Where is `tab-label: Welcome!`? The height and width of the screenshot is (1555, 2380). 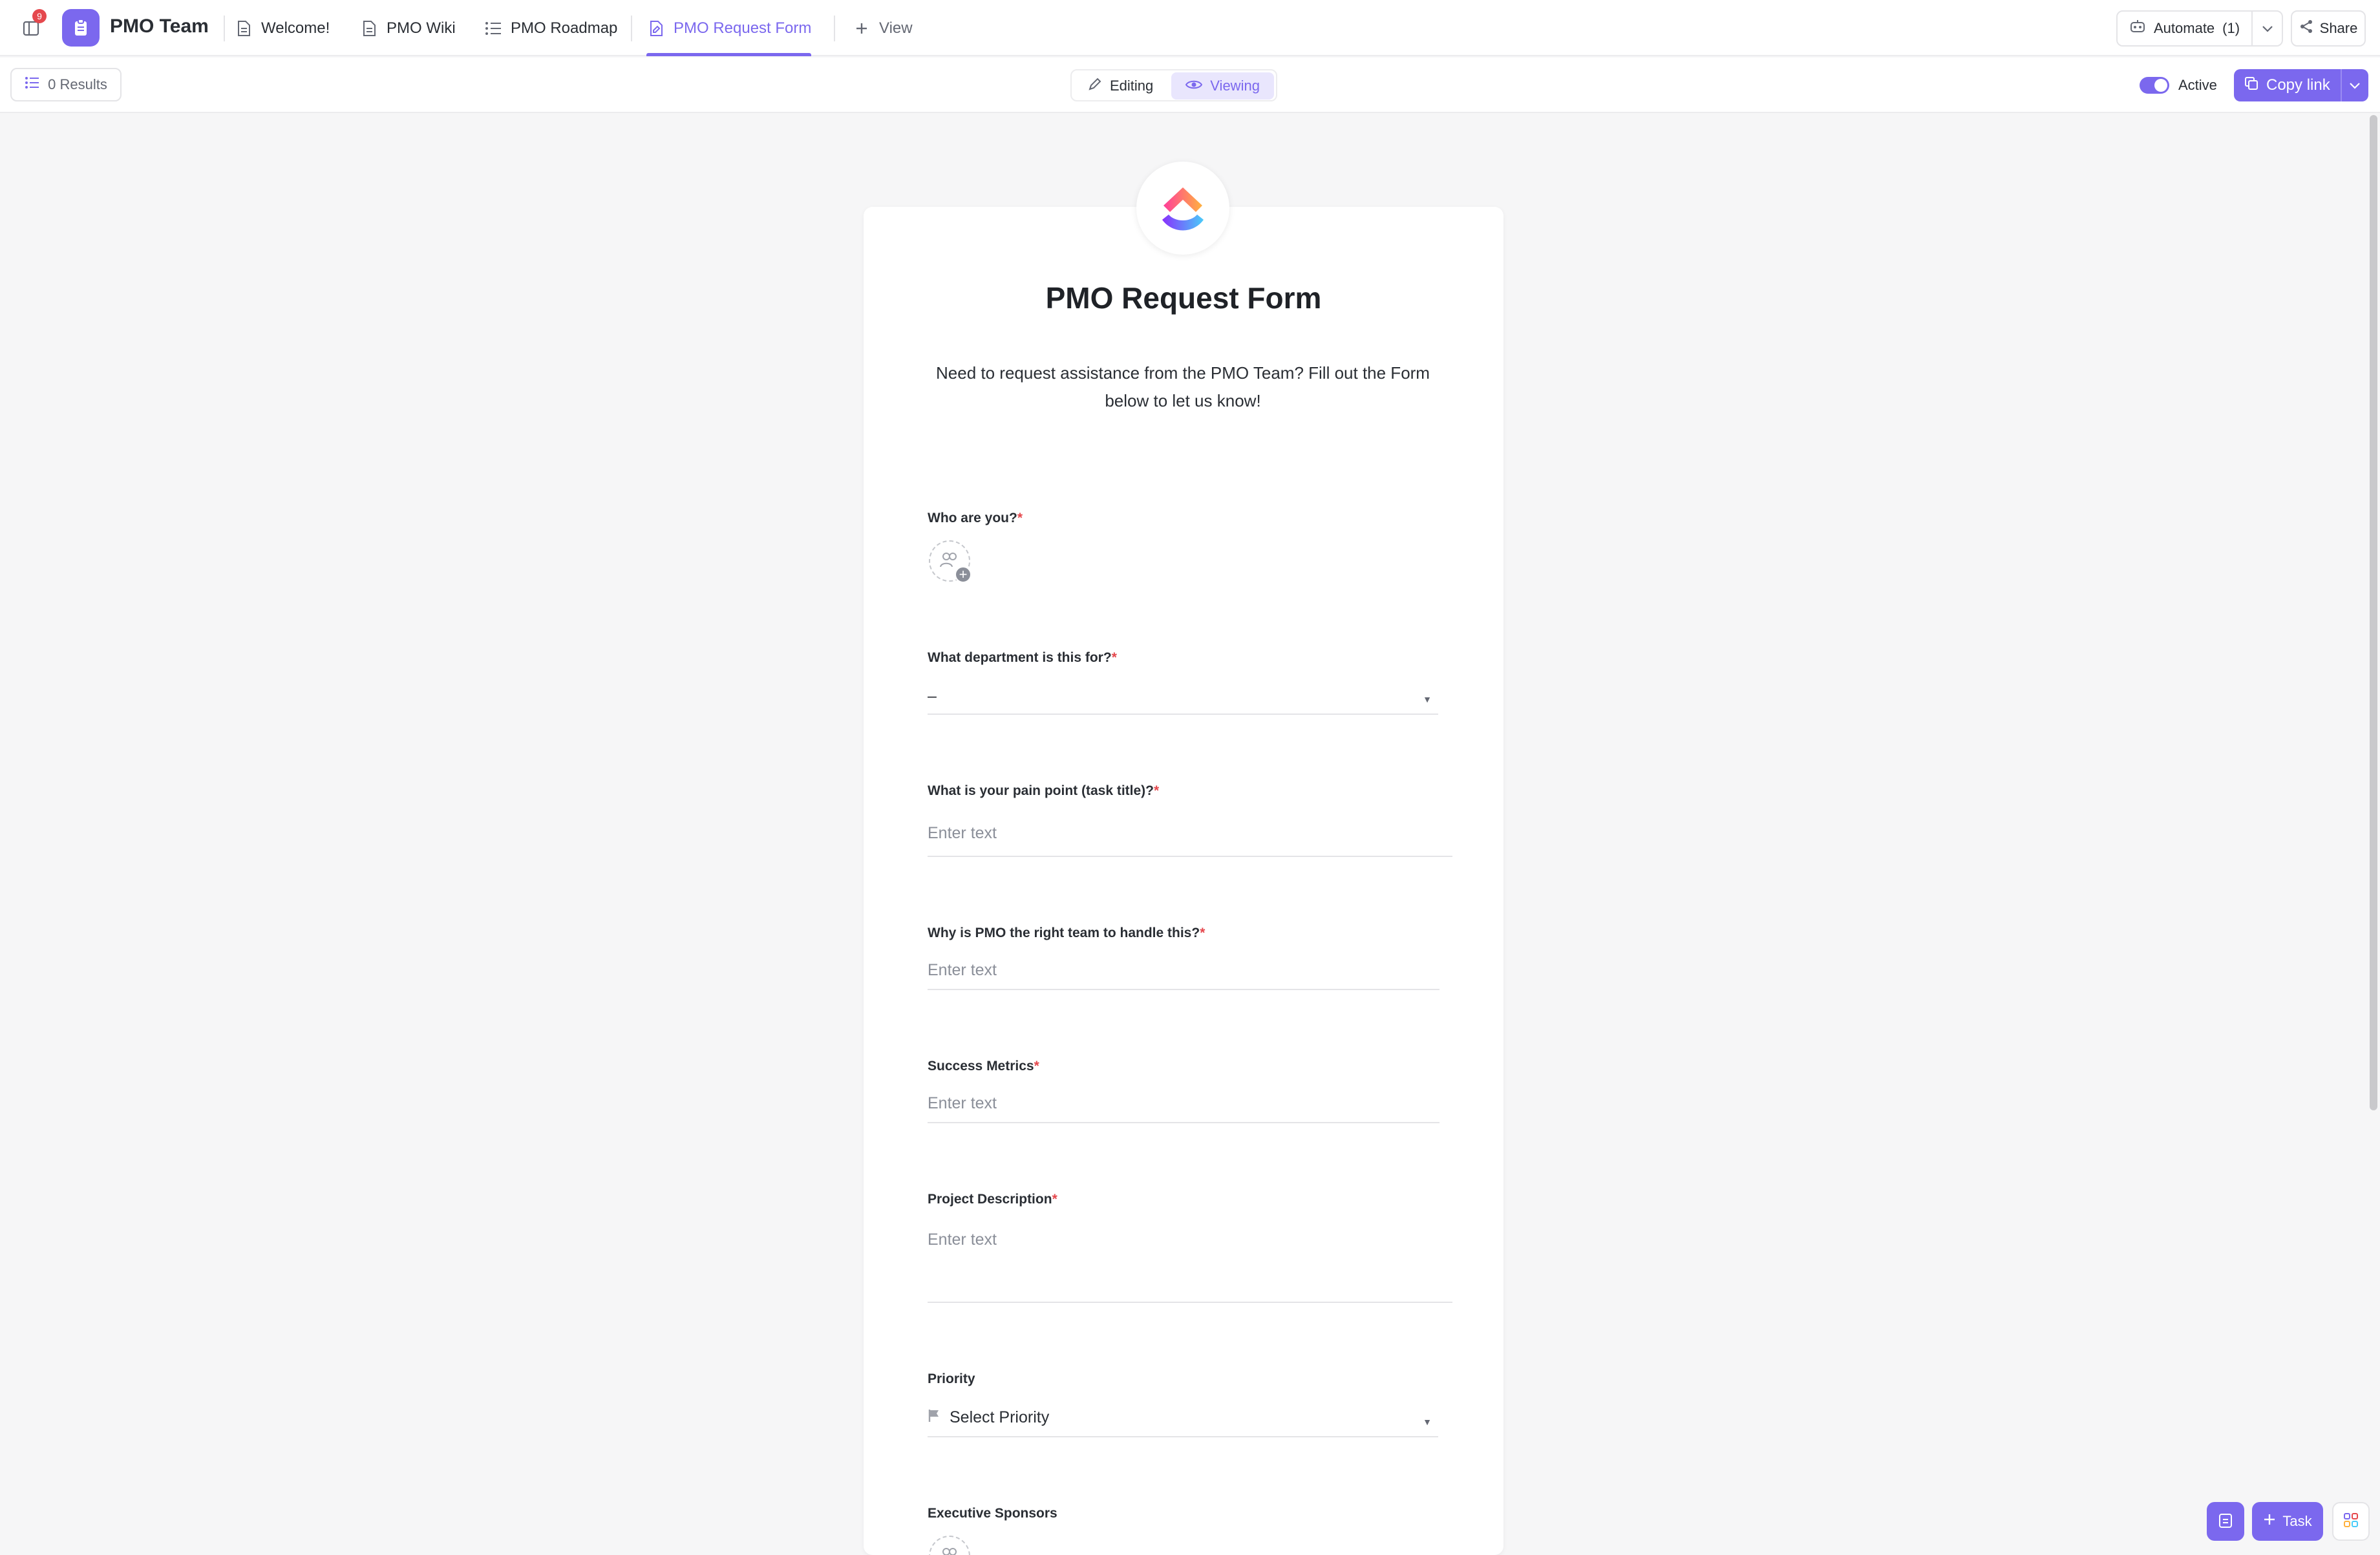 tab-label: Welcome! is located at coordinates (295, 28).